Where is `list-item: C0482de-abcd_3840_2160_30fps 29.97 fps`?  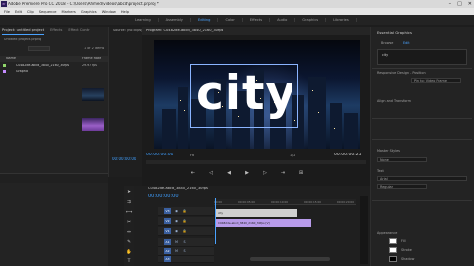
list-item: C0482de-abcd_3840_2160_30fps 29.97 fps is located at coordinates (54, 65).